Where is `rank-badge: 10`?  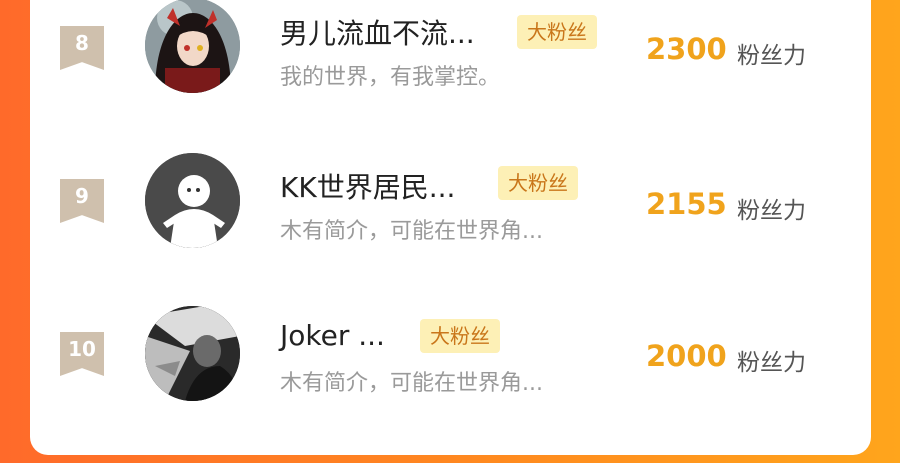 rank-badge: 10 is located at coordinates (82, 354).